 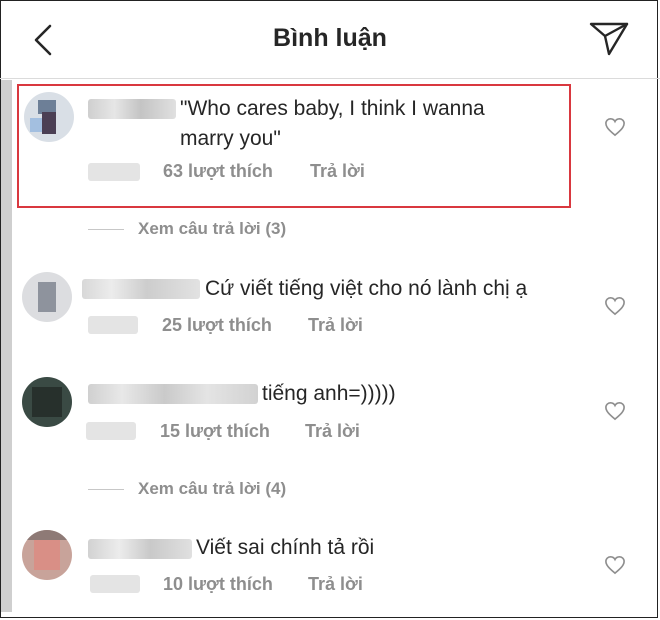 What do you see at coordinates (285, 547) in the screenshot?
I see `comment-text: Viết sai chính tả rồi` at bounding box center [285, 547].